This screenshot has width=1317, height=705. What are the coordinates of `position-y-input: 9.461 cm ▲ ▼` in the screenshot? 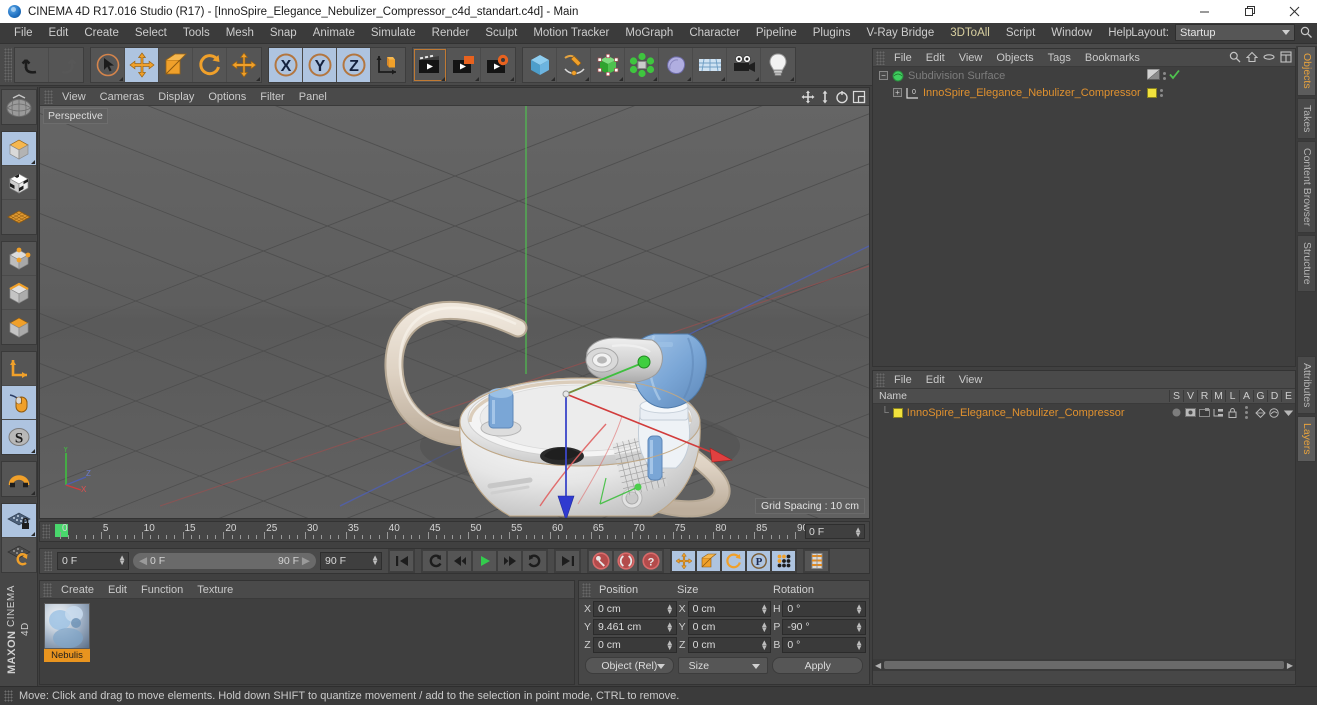 It's located at (635, 627).